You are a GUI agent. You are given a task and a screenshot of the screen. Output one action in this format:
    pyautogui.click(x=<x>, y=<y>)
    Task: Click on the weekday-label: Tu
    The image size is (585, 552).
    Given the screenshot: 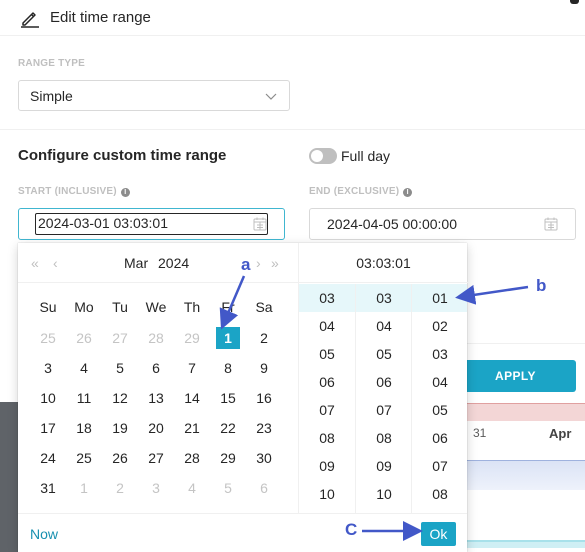 What is the action you would take?
    pyautogui.click(x=120, y=307)
    